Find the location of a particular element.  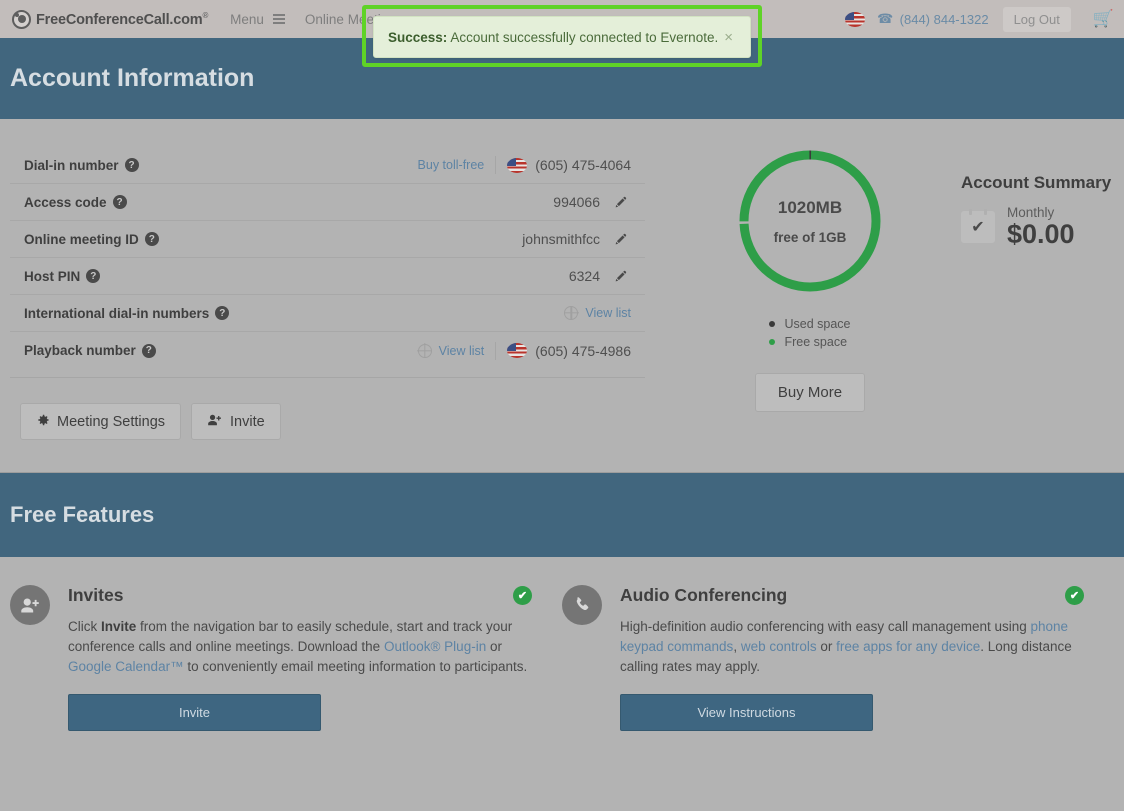

account-summary-values: Monthly $0.00 is located at coordinates (1041, 226).